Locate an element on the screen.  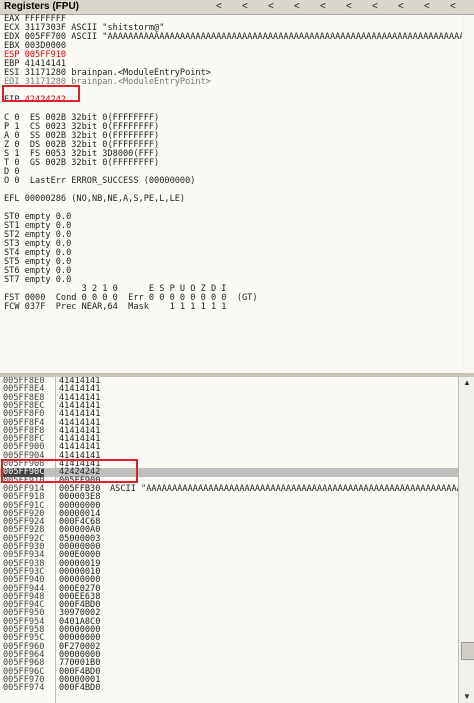
stack-value: 000F4BD0 is located at coordinates (80, 688).